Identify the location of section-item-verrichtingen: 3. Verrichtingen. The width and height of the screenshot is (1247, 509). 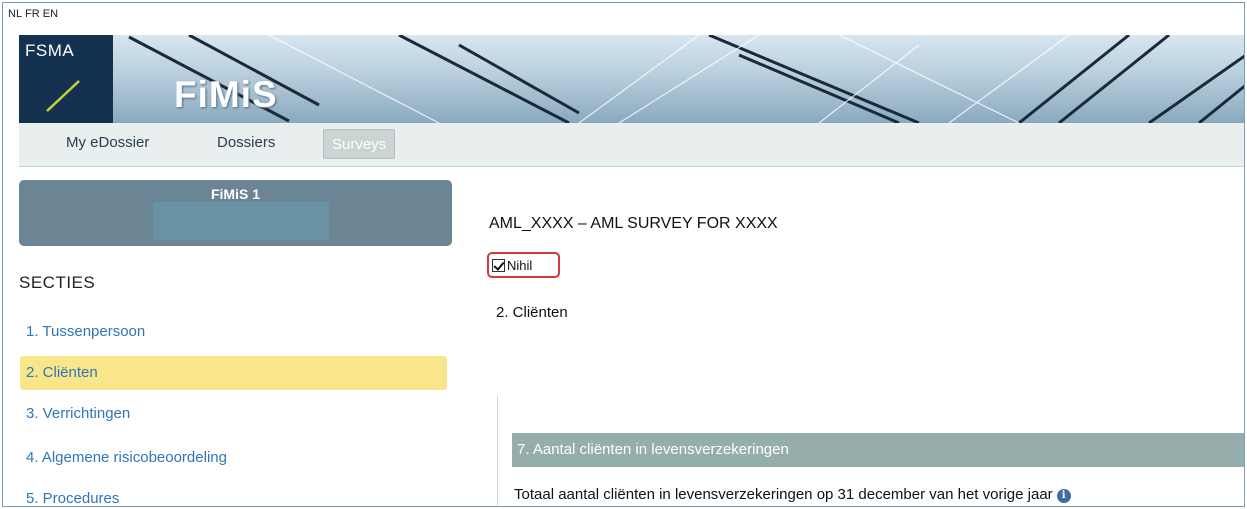
(233, 414).